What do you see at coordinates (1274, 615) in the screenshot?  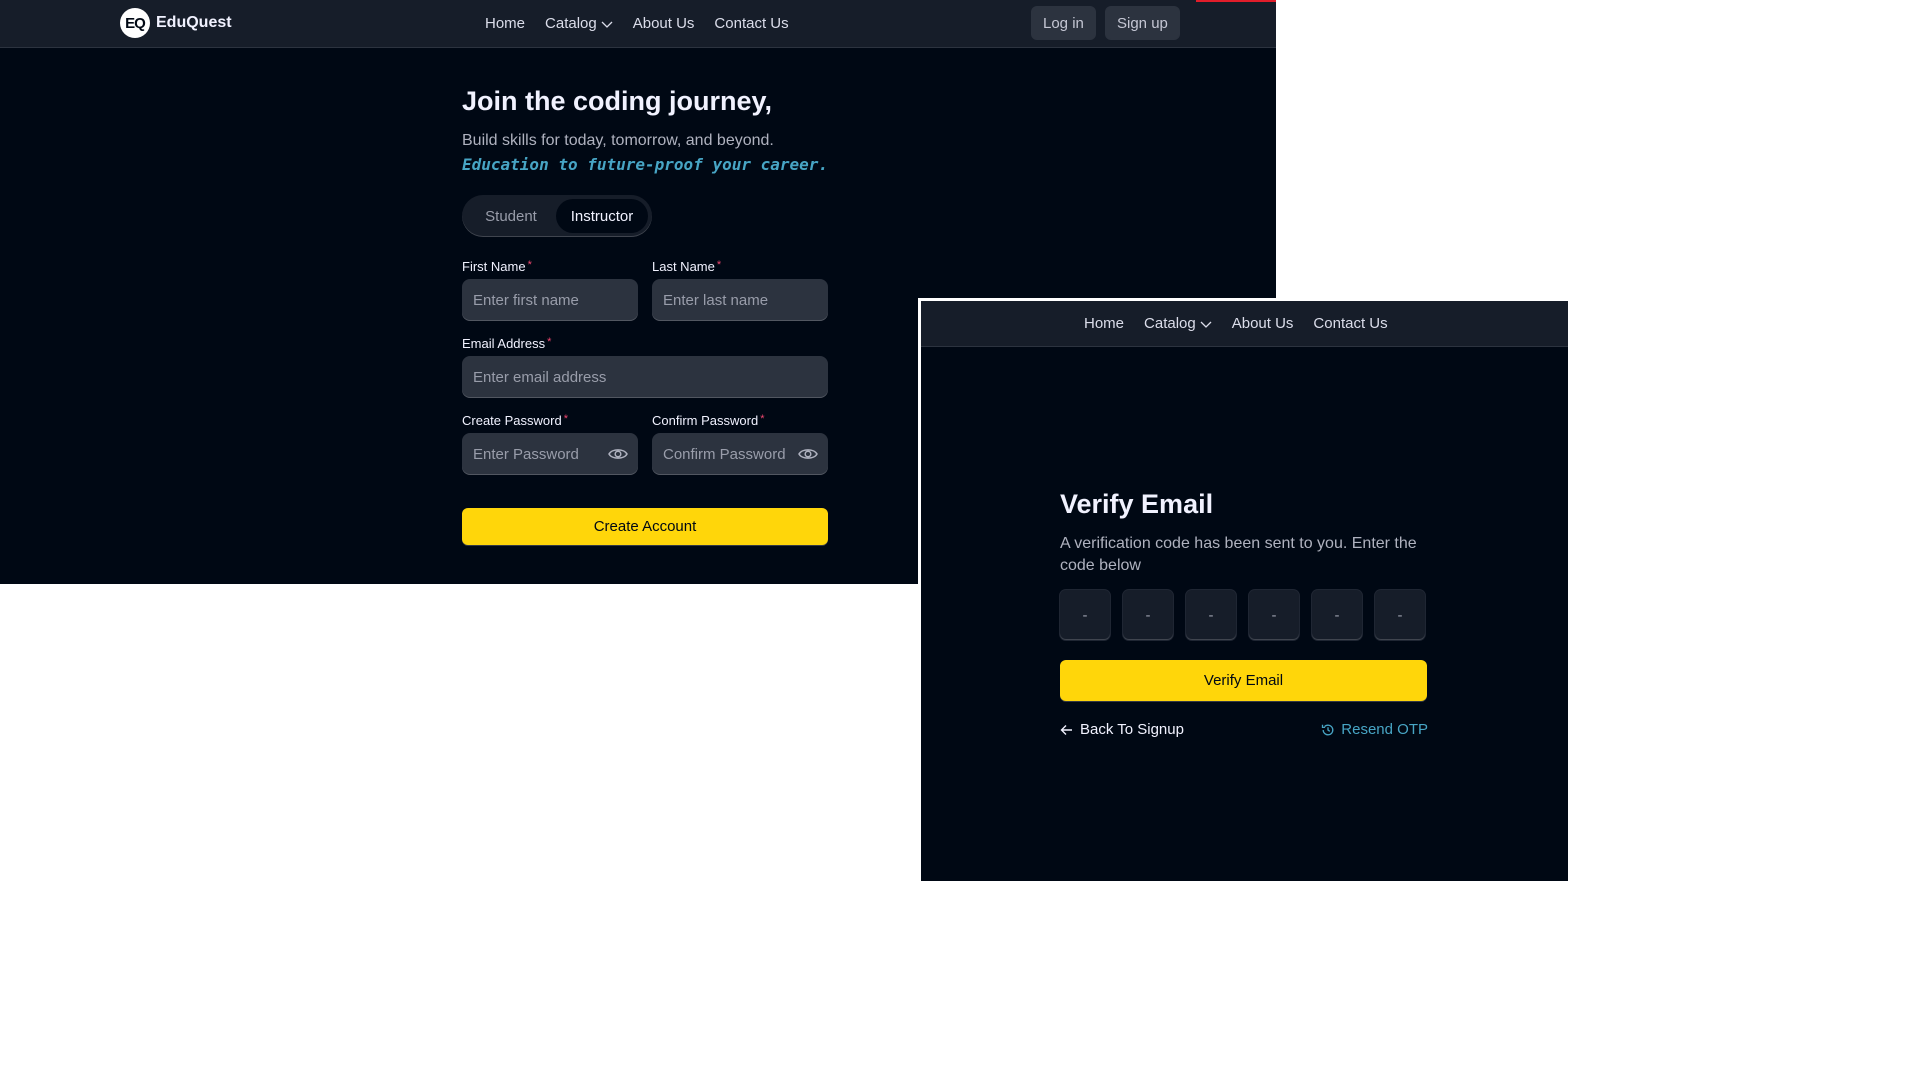 I see `otp-input-4: -` at bounding box center [1274, 615].